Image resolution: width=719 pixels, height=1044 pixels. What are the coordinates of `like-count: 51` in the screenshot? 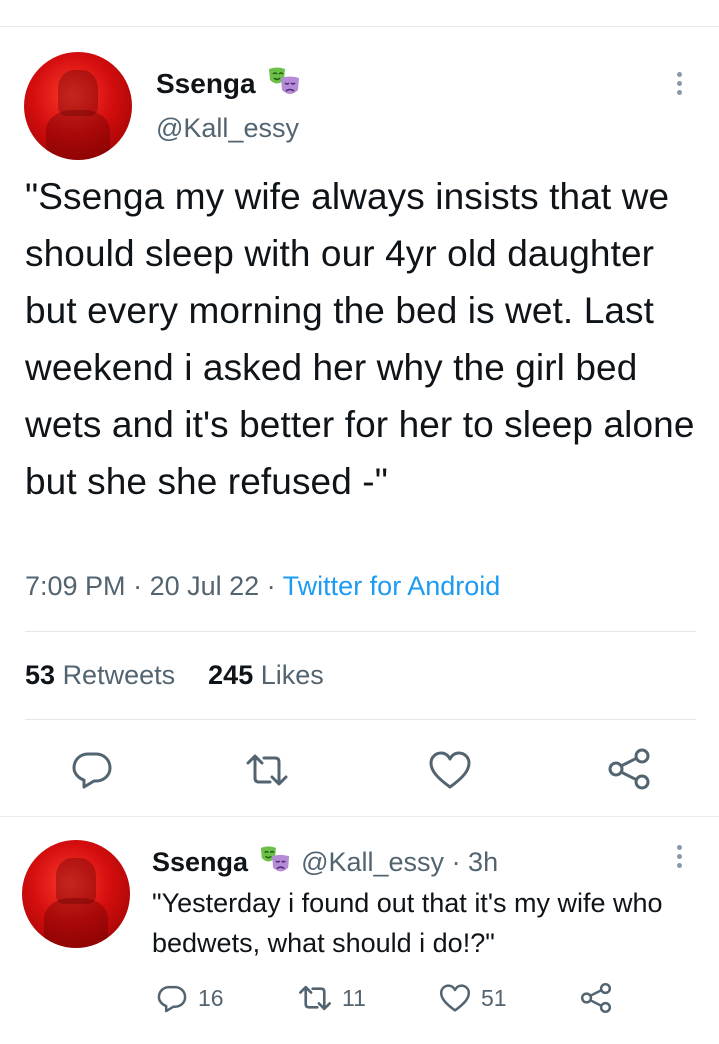 It's located at (494, 997).